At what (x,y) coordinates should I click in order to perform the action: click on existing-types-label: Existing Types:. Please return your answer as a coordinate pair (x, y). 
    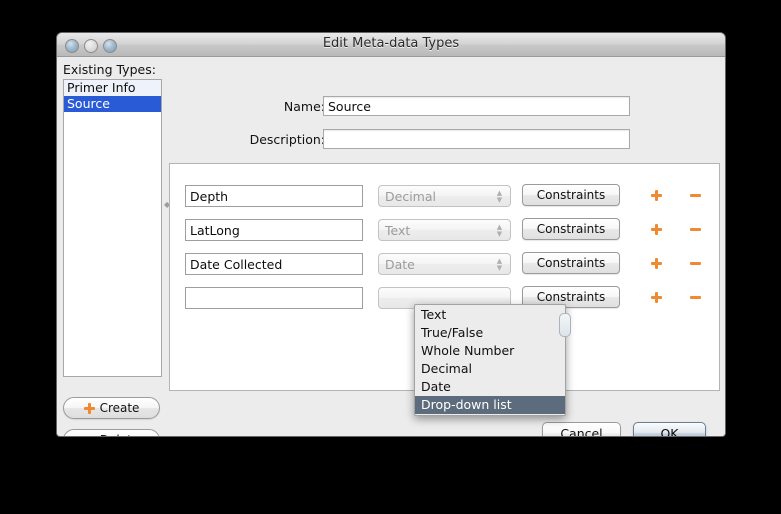
    Looking at the image, I should click on (109, 69).